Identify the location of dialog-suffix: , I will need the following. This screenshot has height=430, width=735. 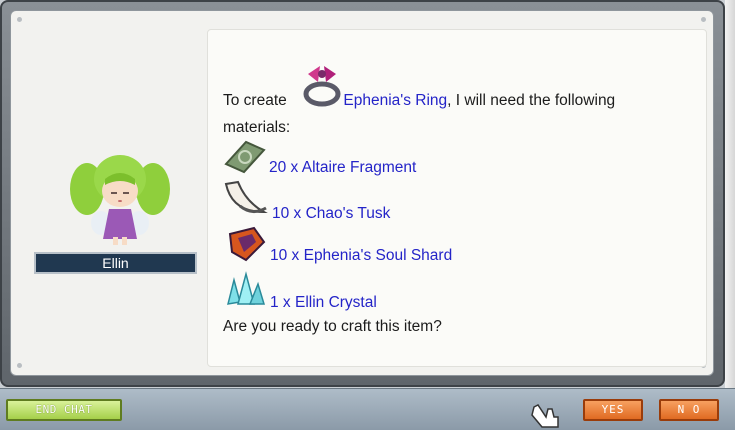
(531, 100).